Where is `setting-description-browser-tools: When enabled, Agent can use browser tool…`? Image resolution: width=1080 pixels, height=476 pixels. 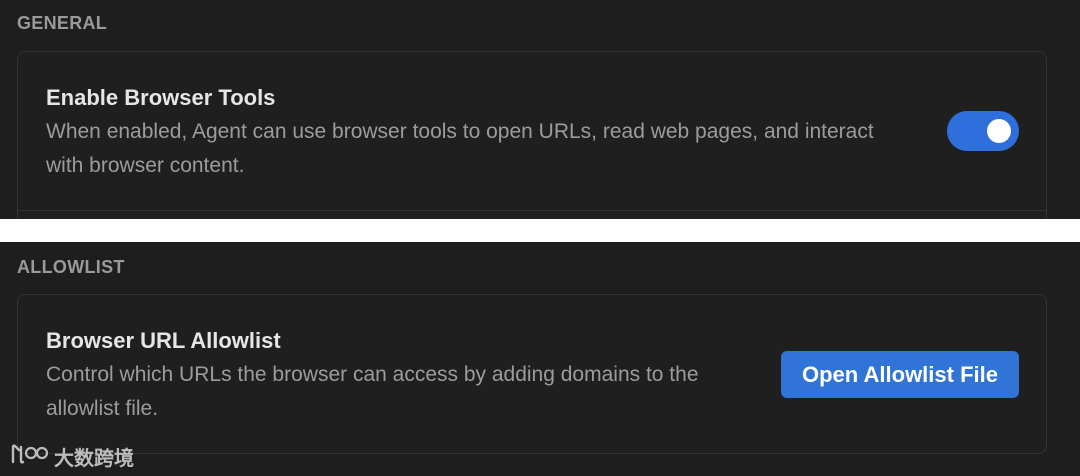 setting-description-browser-tools: When enabled, Agent can use browser tool… is located at coordinates (460, 148).